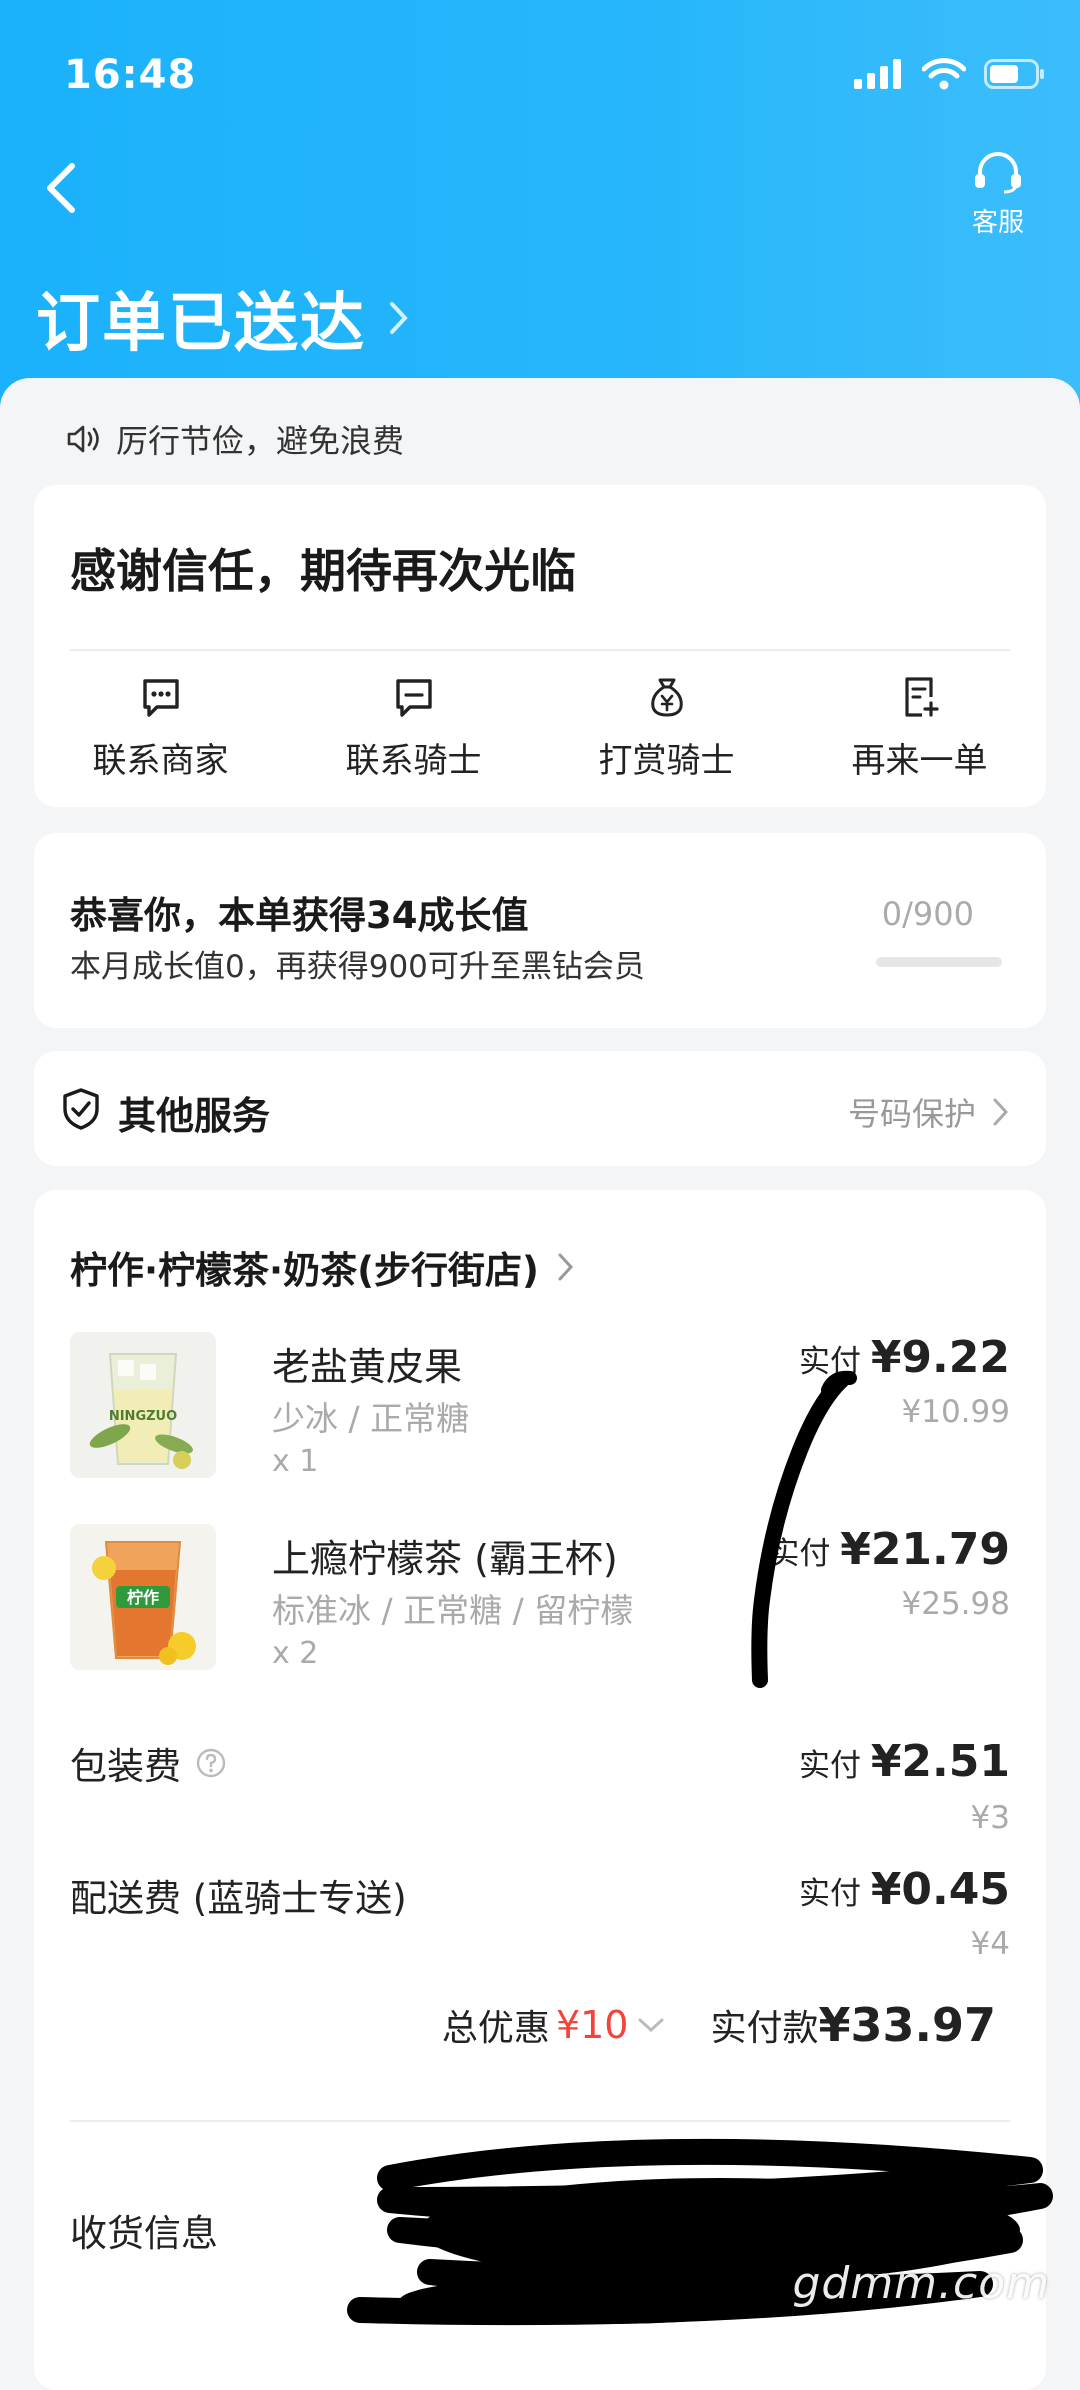  What do you see at coordinates (295, 1653) in the screenshot?
I see `item-qty: x 2` at bounding box center [295, 1653].